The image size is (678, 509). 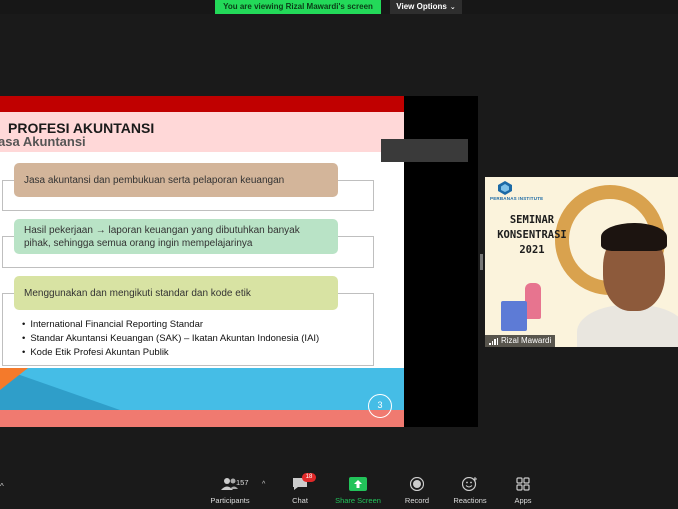 I want to click on participant-count: 157, so click(x=242, y=482).